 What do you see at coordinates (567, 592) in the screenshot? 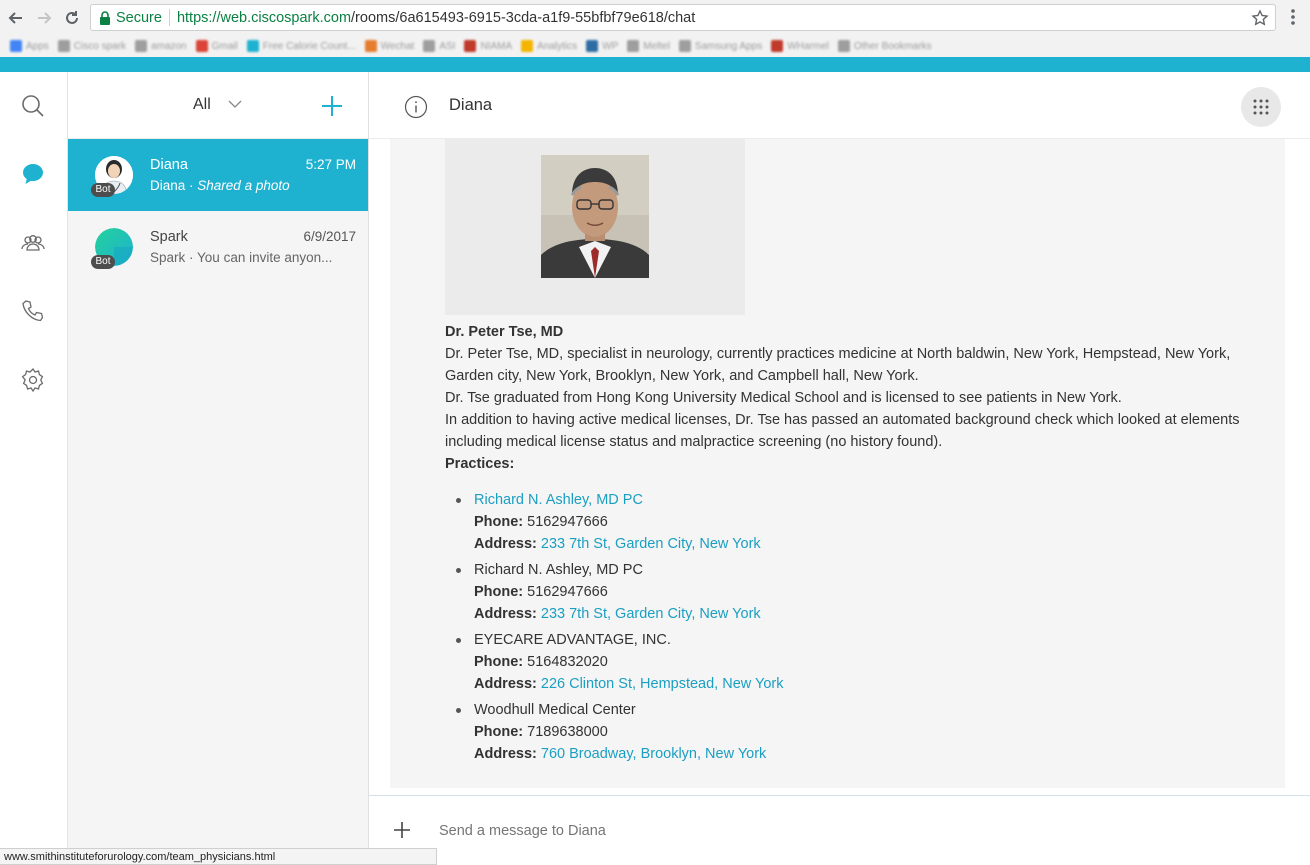
I see `phone-value: 5162947666` at bounding box center [567, 592].